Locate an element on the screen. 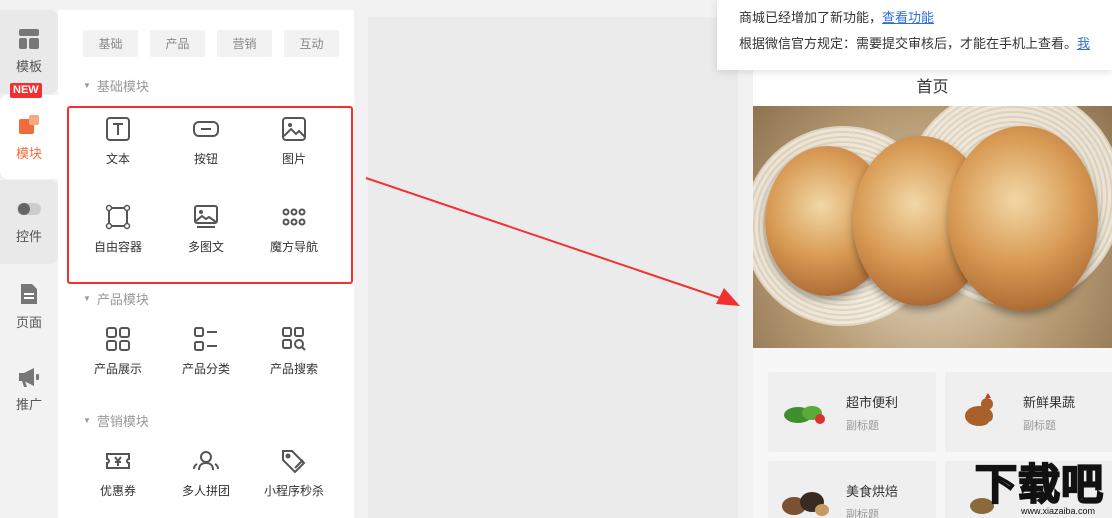 The image size is (1112, 518). notice-text-2: 根据微信官方规定：需要提交审核后，才能在手机上查看。 is located at coordinates (908, 43).